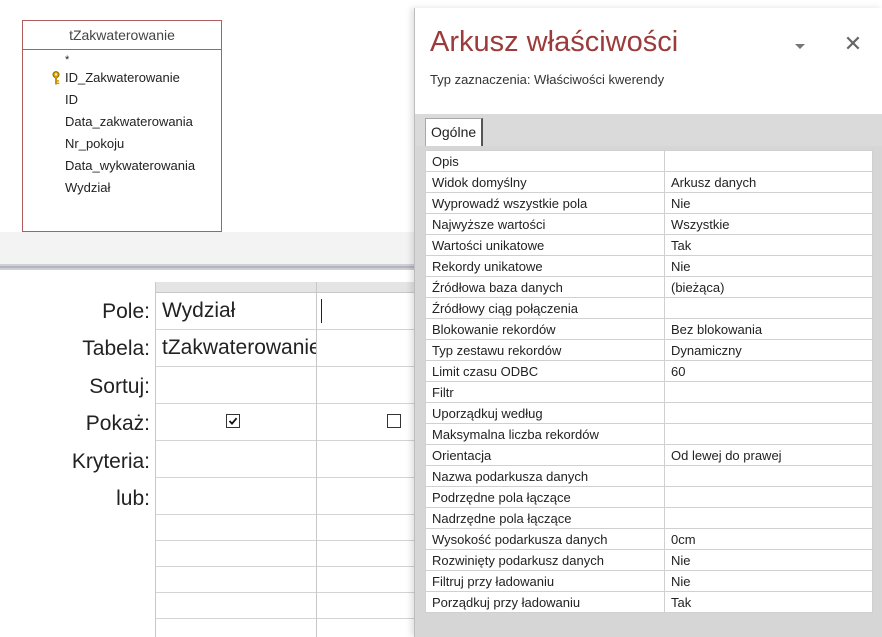 This screenshot has width=882, height=637. I want to click on property-row: Porządkuj przy ładowaniu Tak, so click(649, 602).